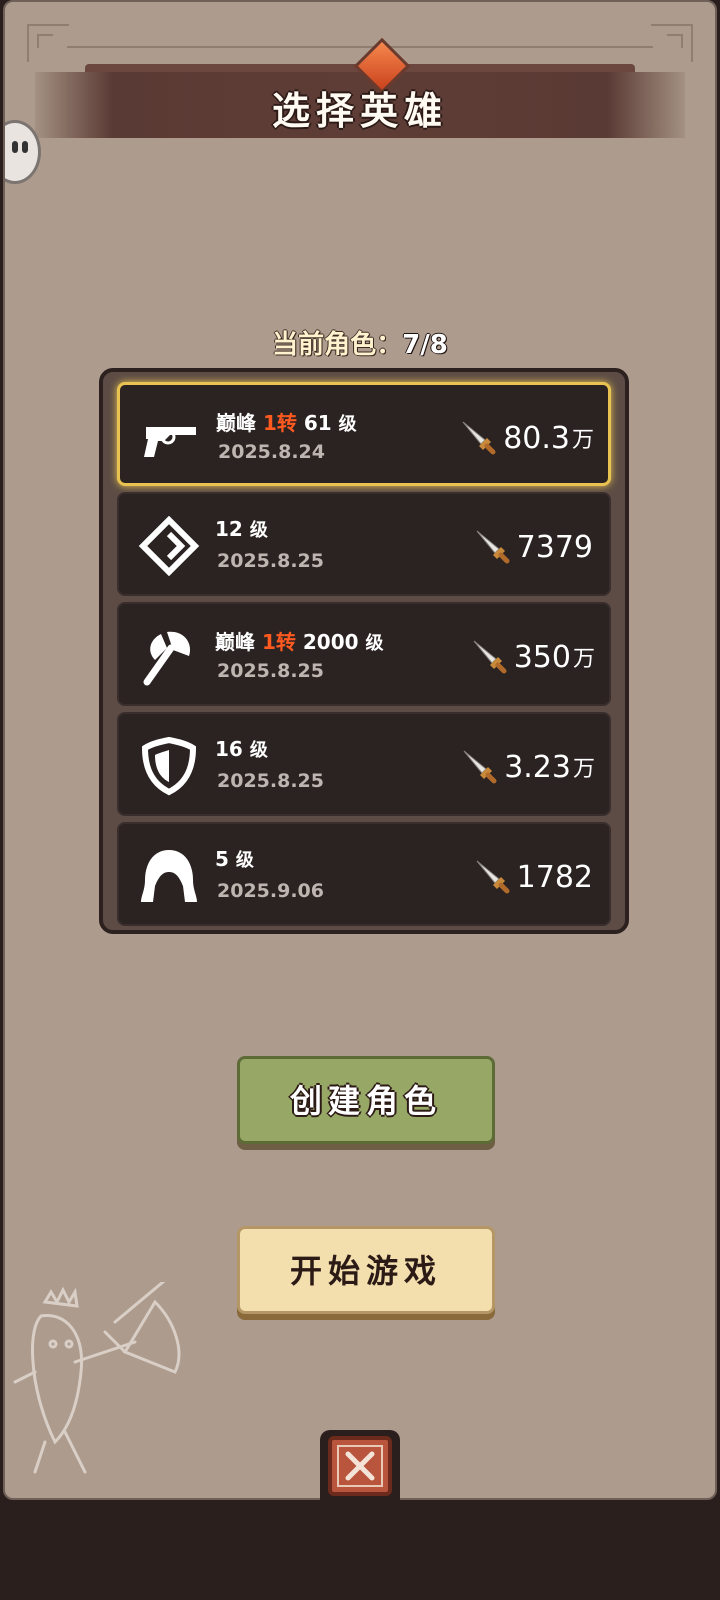  I want to click on corner-ornament-left, so click(48, 43).